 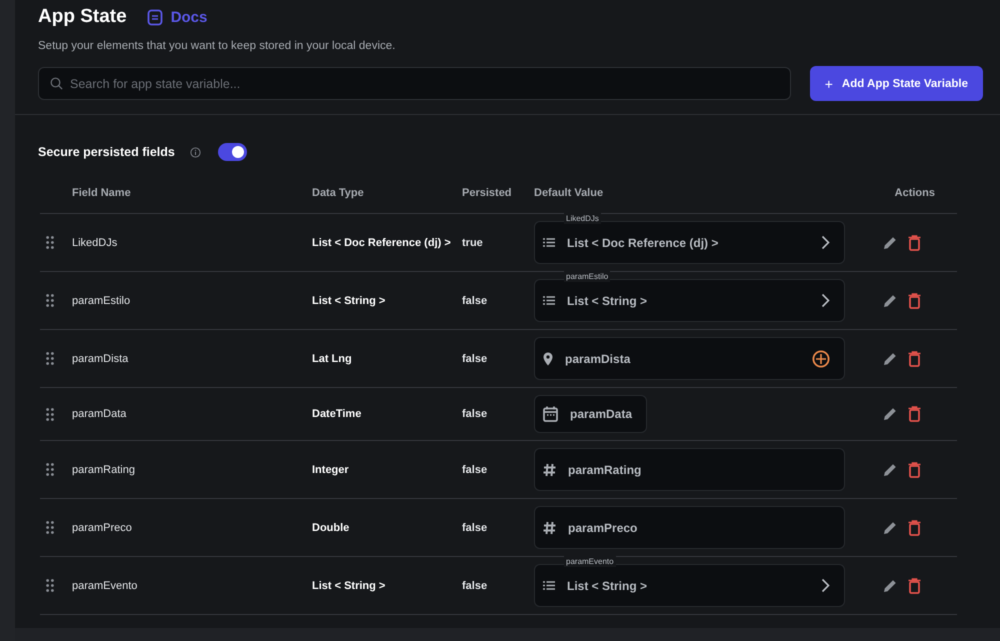 What do you see at coordinates (106, 152) in the screenshot?
I see `secure-fields-label: Secure persisted fields` at bounding box center [106, 152].